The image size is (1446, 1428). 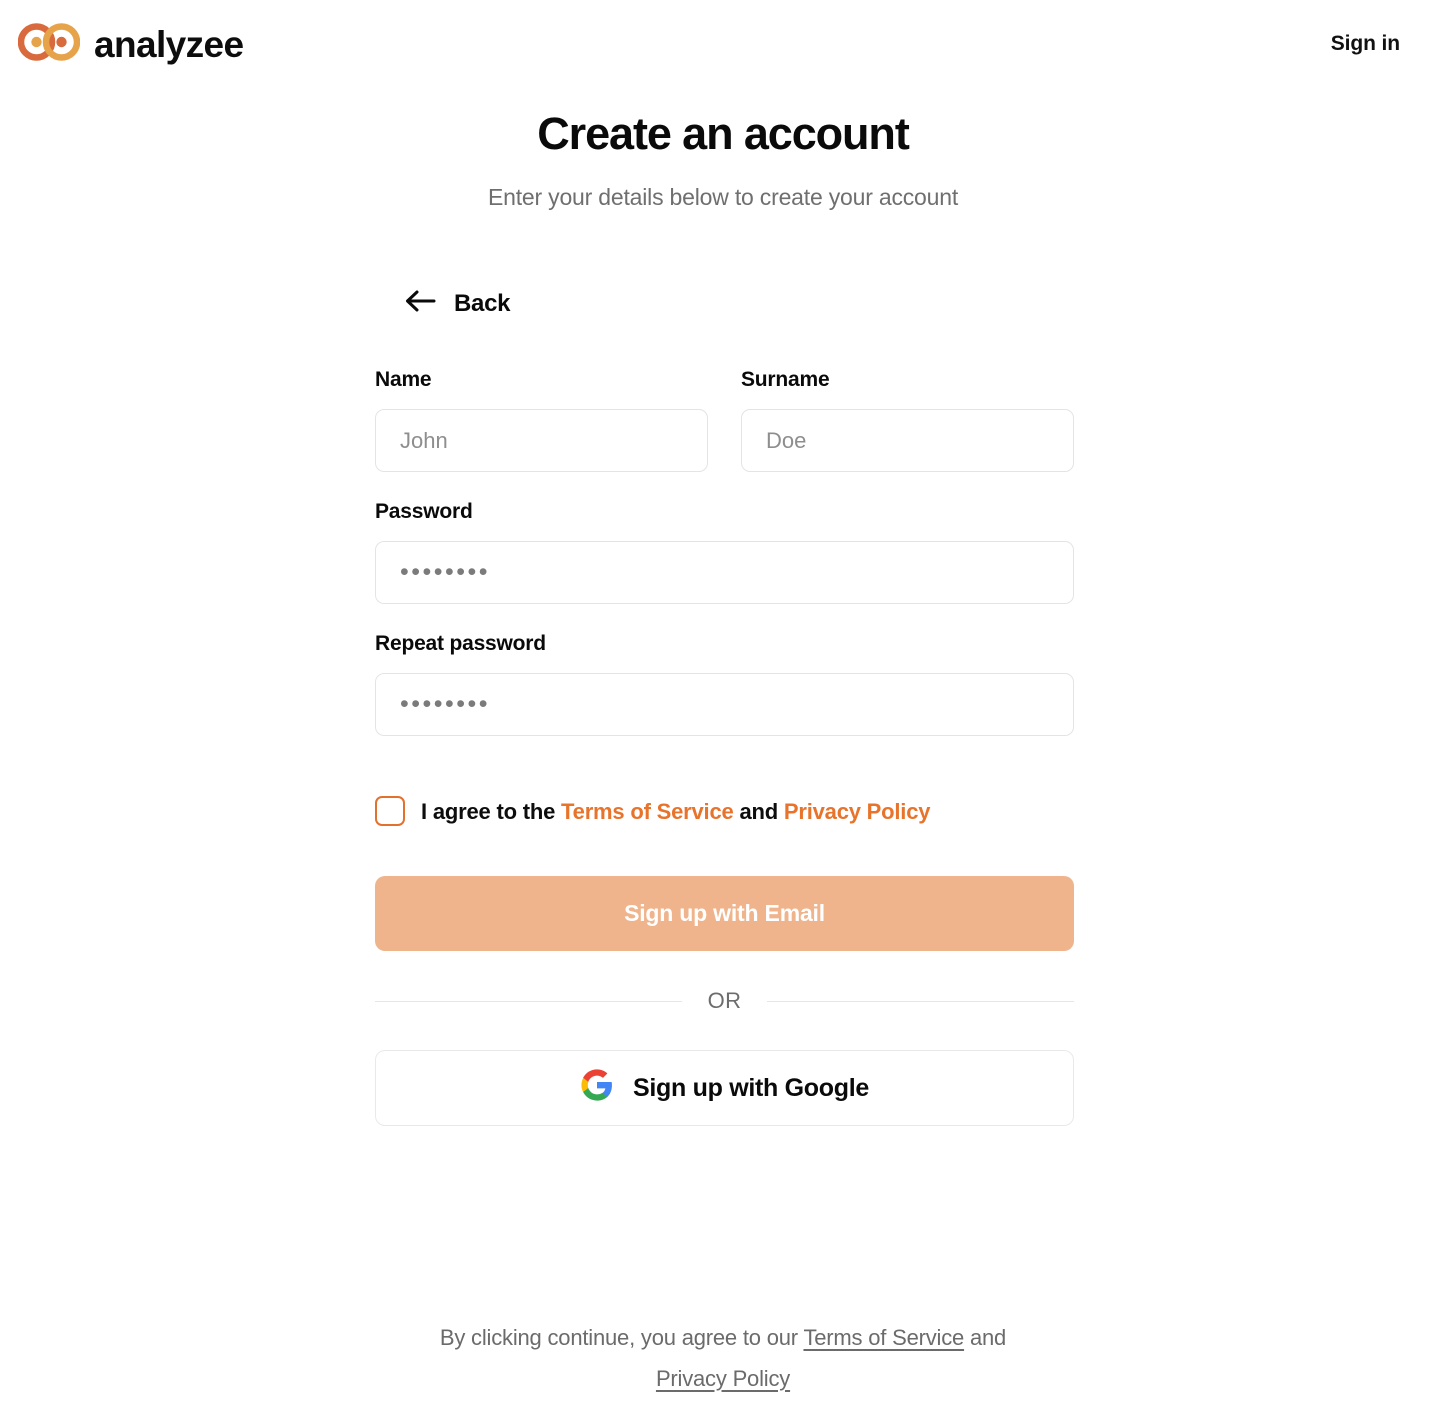 I want to click on field-name: Name, so click(x=541, y=420).